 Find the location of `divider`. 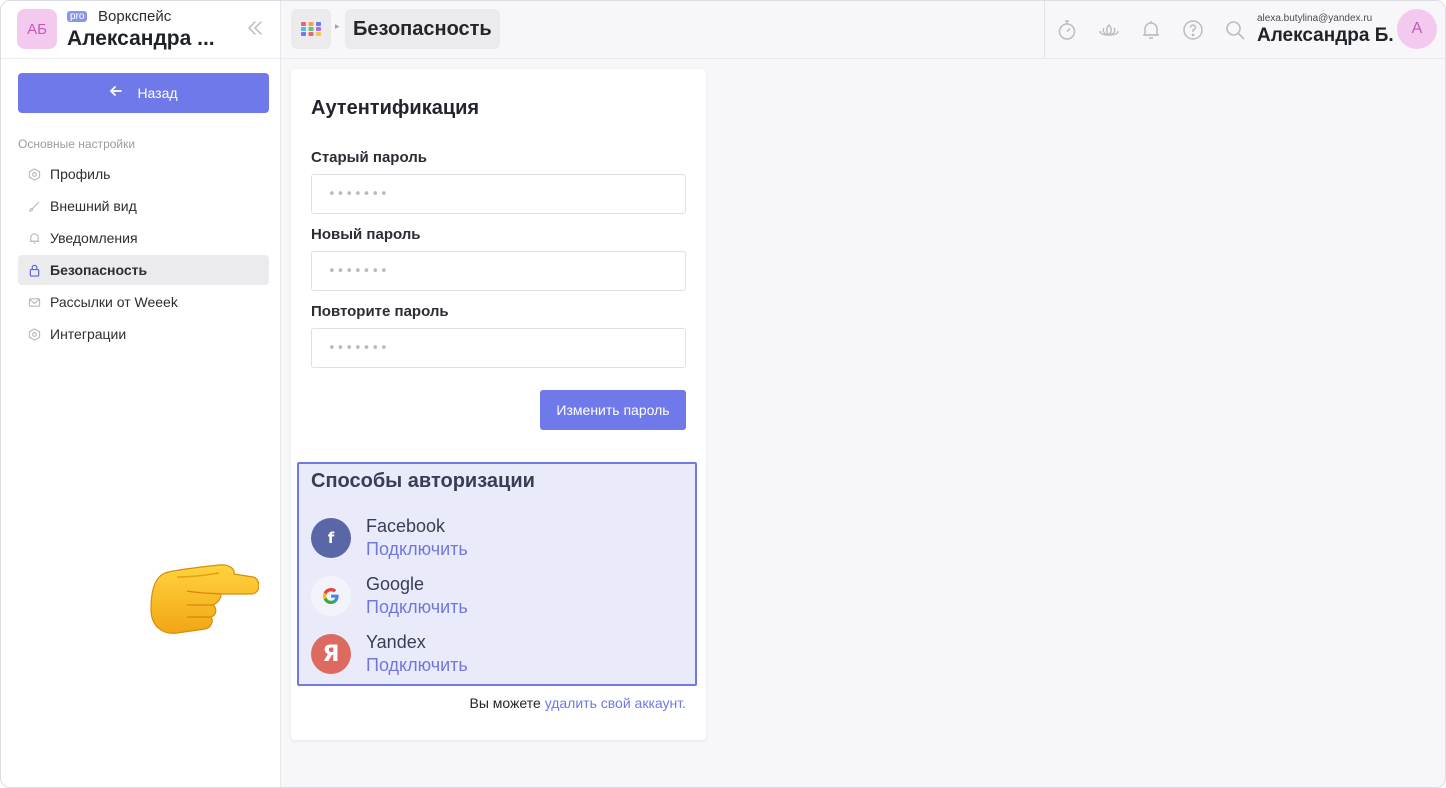

divider is located at coordinates (1044, 29).